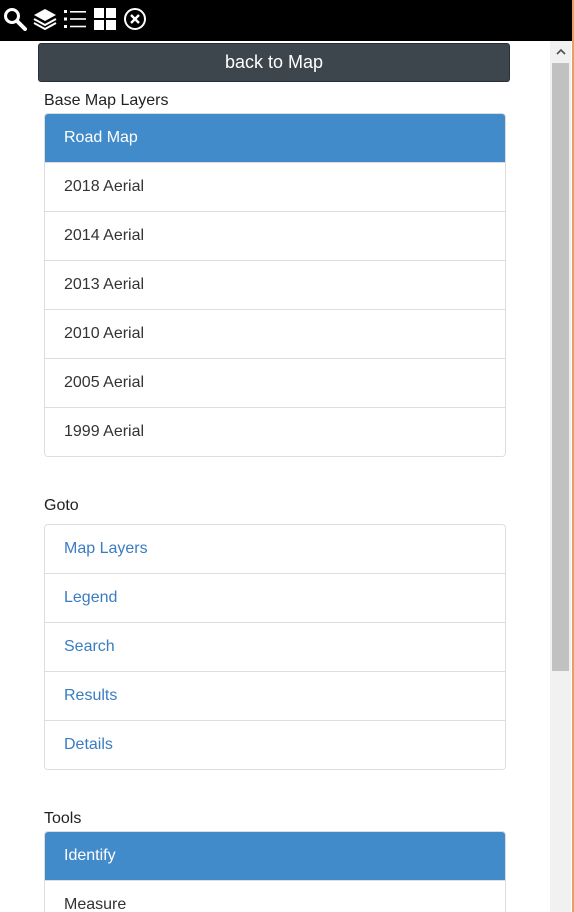 The width and height of the screenshot is (574, 912). What do you see at coordinates (274, 62) in the screenshot?
I see `back-to-map-button: back to Map` at bounding box center [274, 62].